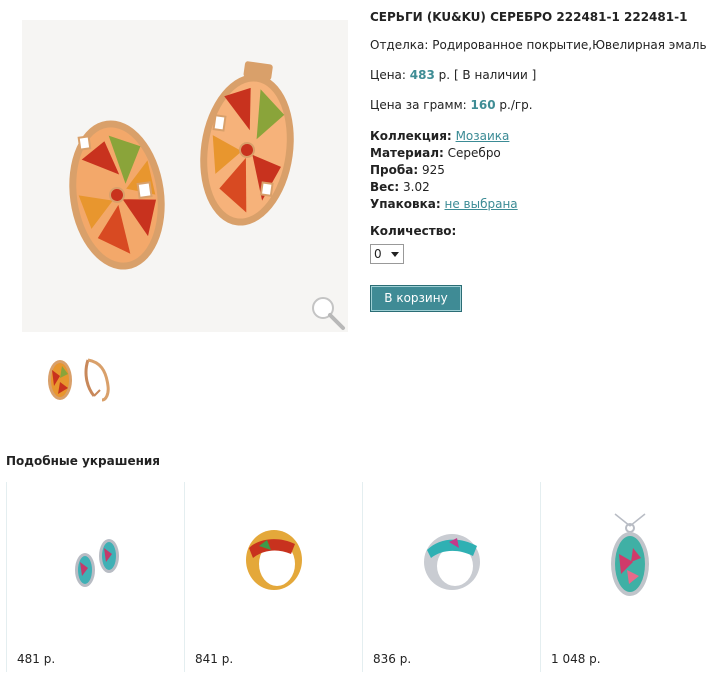  Describe the element at coordinates (440, 136) in the screenshot. I see `property-collection: Коллекция: Мозаика` at that location.